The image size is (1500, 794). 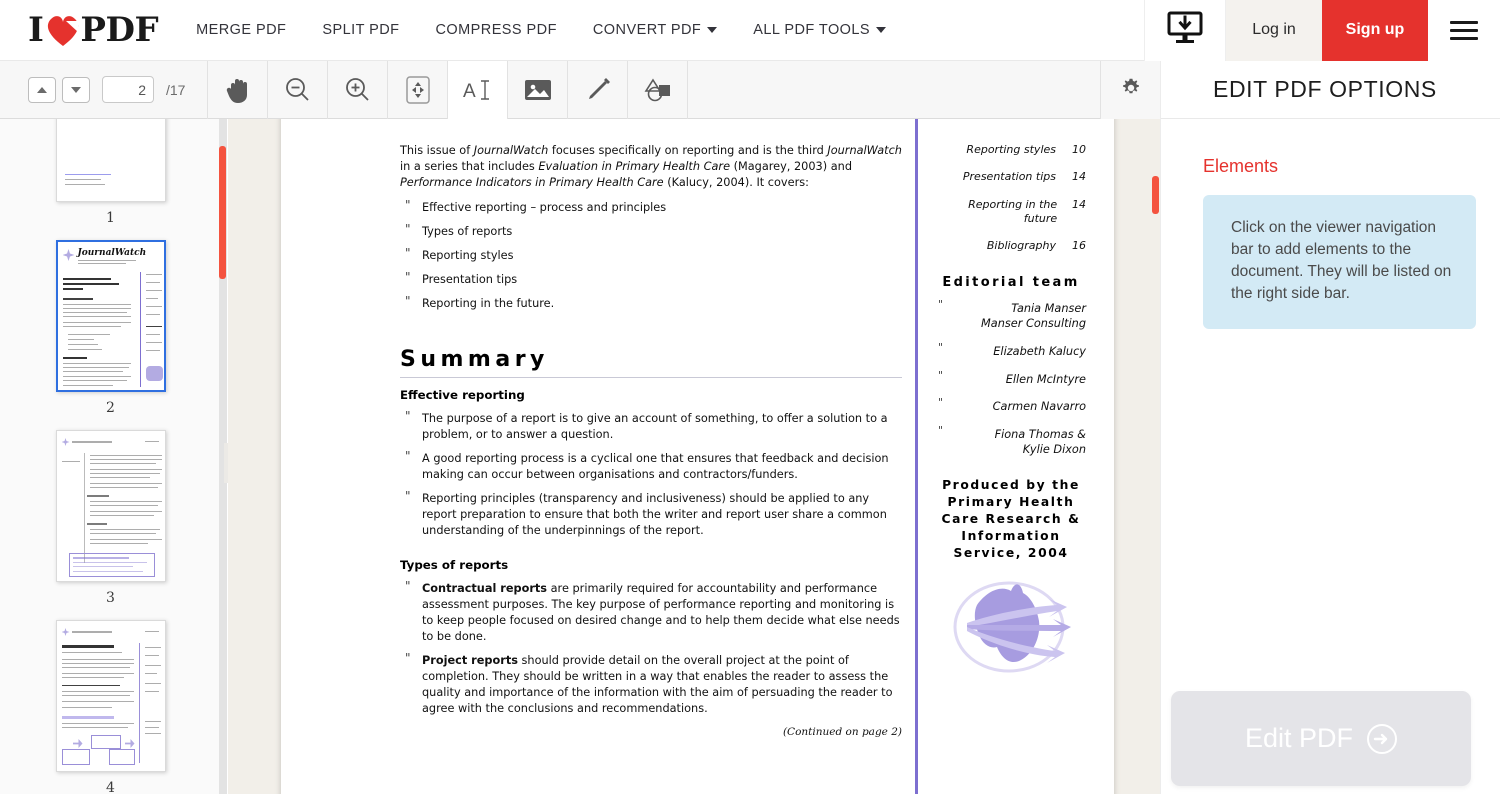 I want to click on nav-all-pdf-tools: ALL PDF TOOLS, so click(x=820, y=30).